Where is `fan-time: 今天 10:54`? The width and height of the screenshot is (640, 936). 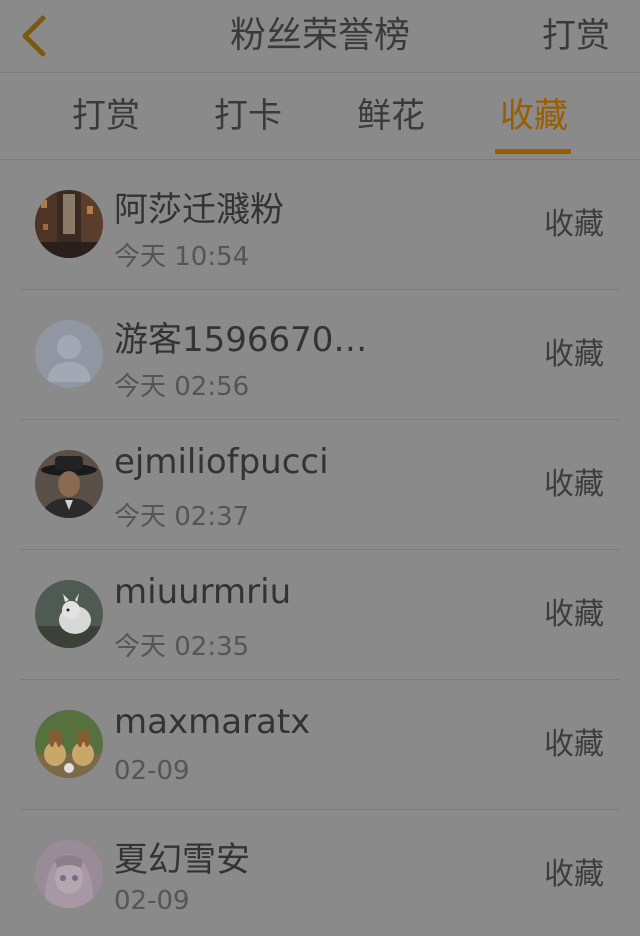
fan-time: 今天 10:54 is located at coordinates (182, 257).